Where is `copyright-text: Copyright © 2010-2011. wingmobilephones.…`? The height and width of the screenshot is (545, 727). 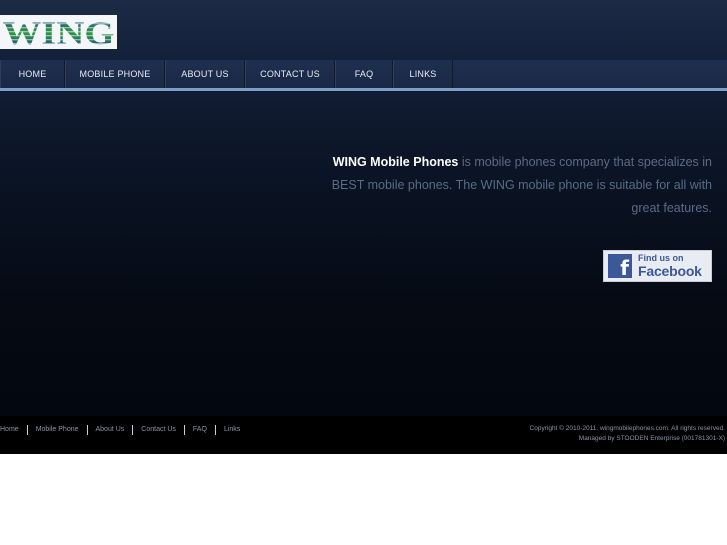
copyright-text: Copyright © 2010-2011. wingmobilephones.… is located at coordinates (627, 428).